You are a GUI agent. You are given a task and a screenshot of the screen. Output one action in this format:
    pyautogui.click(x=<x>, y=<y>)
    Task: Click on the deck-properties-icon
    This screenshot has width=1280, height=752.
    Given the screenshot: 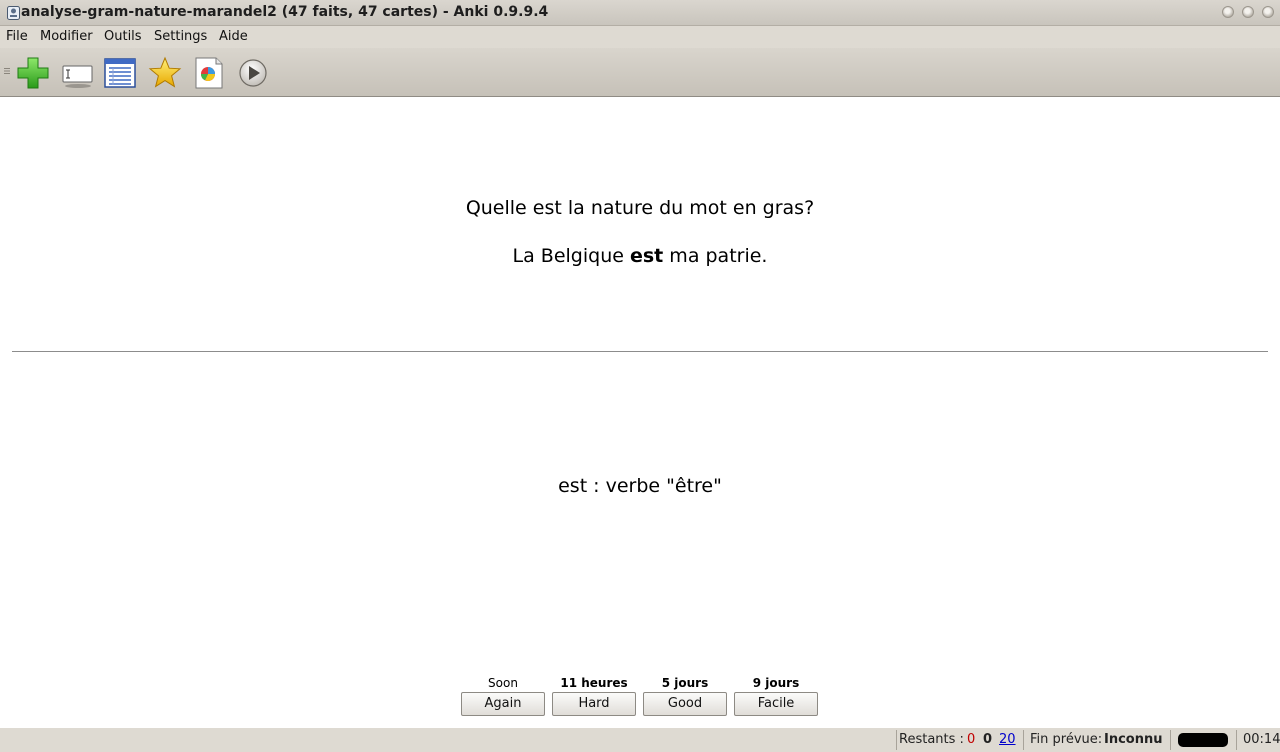 What is the action you would take?
    pyautogui.click(x=209, y=73)
    